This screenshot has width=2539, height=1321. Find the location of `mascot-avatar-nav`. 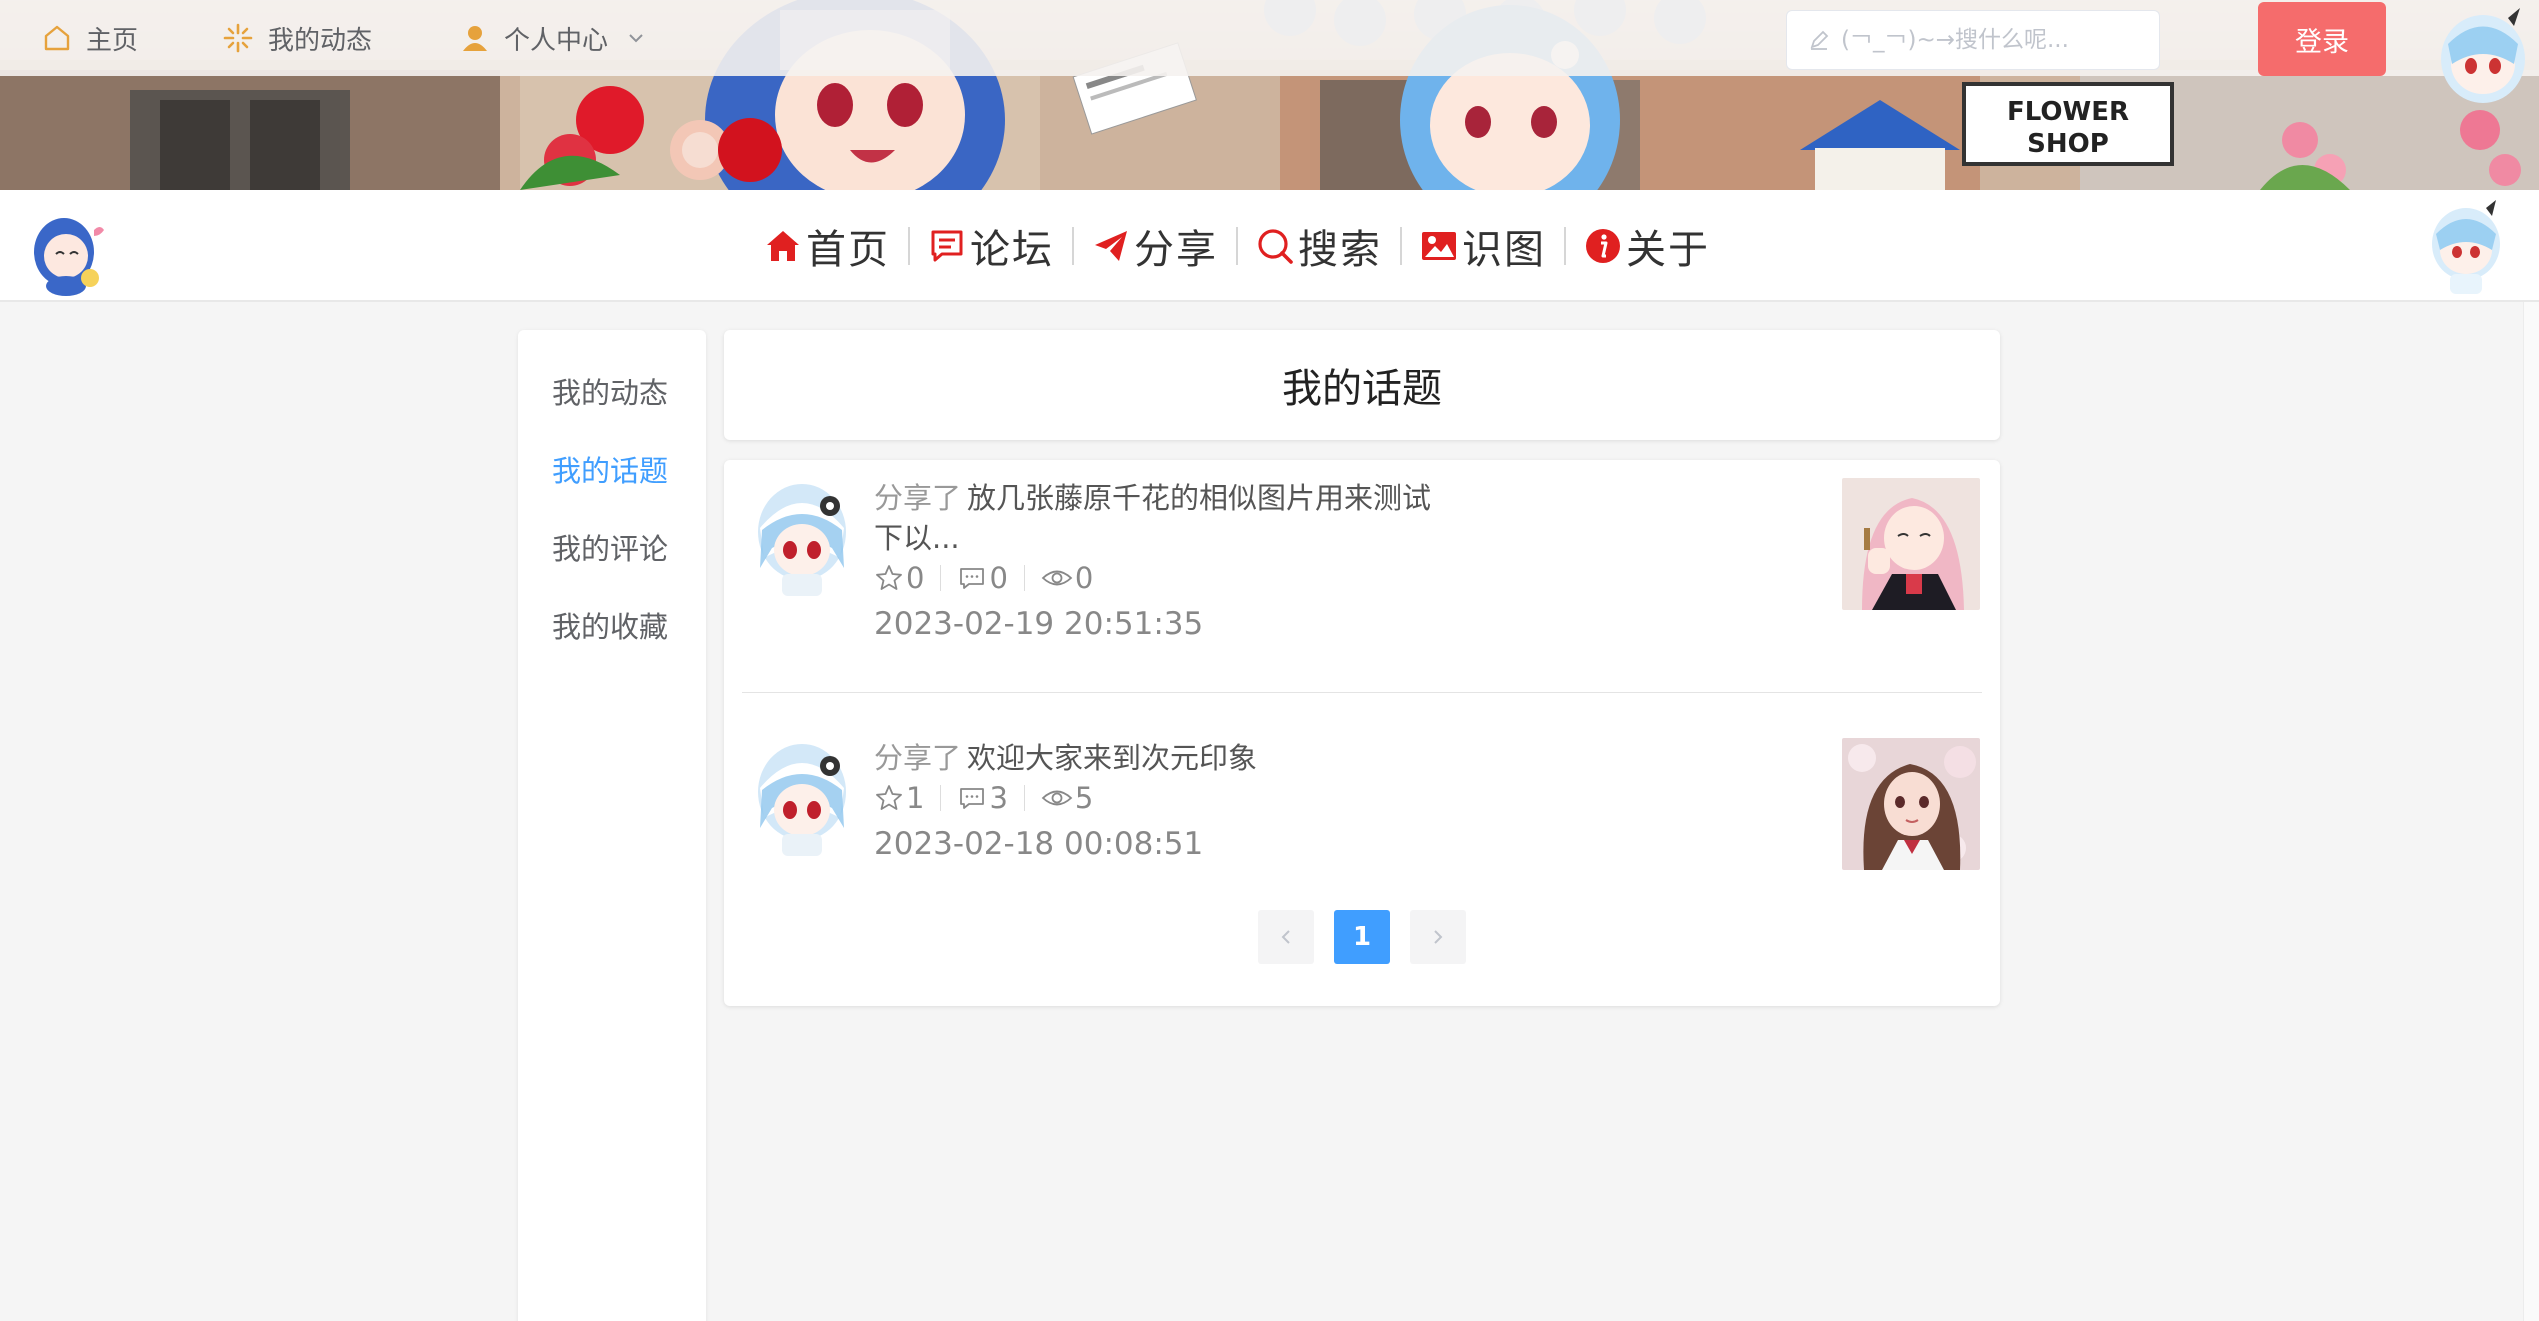

mascot-avatar-nav is located at coordinates (2466, 247).